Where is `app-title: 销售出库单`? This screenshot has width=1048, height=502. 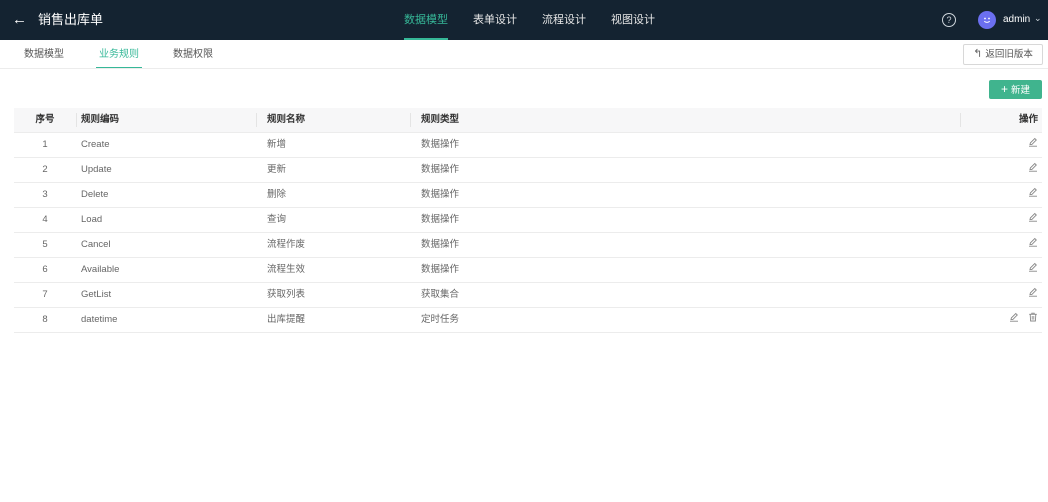
app-title: 销售出库单 is located at coordinates (71, 19).